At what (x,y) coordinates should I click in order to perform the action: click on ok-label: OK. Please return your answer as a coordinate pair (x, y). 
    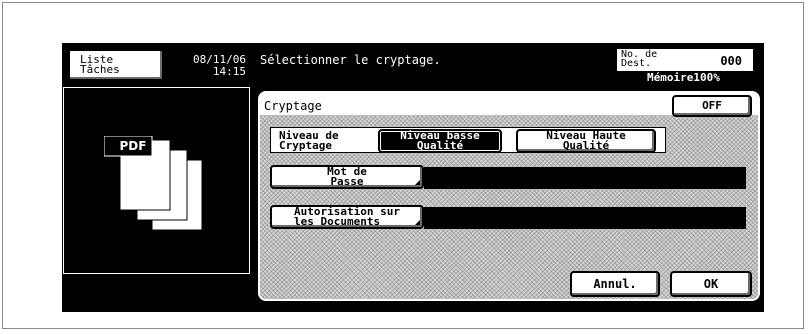
    Looking at the image, I should click on (711, 284).